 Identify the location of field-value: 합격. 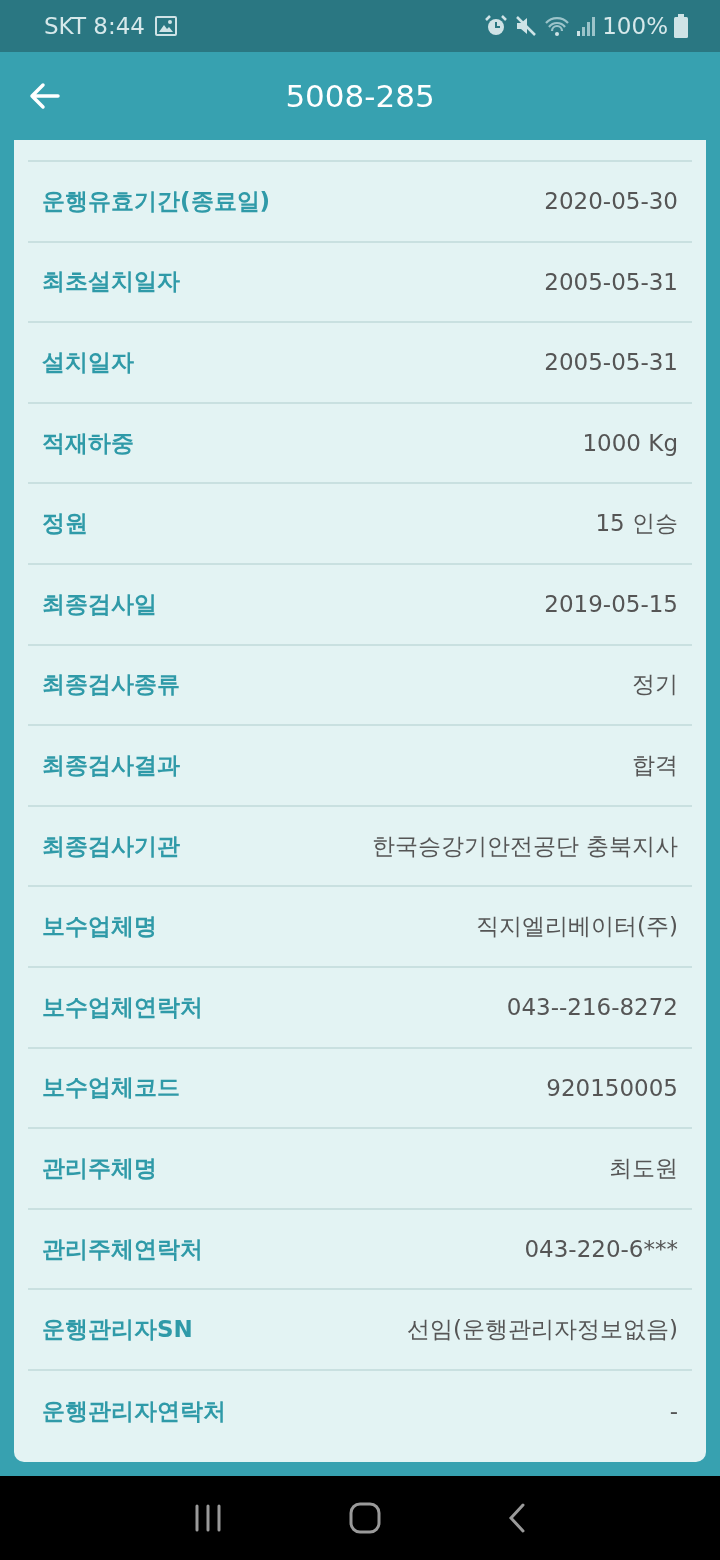
(655, 765).